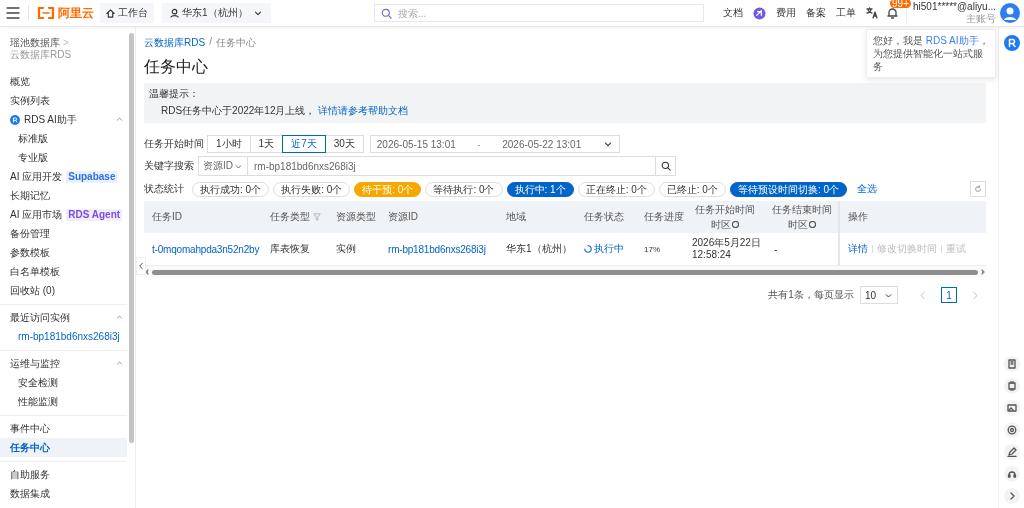 The image size is (1024, 508). Describe the element at coordinates (802, 217) in the screenshot. I see `column-header: 任务结束时间 时区` at that location.